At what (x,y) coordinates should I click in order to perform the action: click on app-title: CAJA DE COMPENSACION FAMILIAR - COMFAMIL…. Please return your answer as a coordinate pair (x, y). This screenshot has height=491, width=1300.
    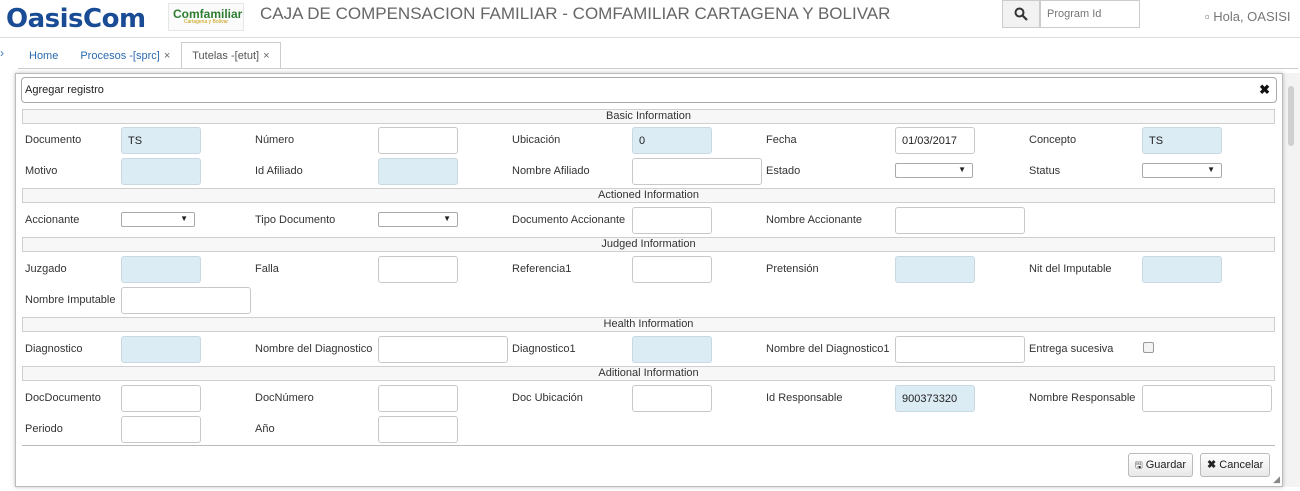
    Looking at the image, I should click on (575, 13).